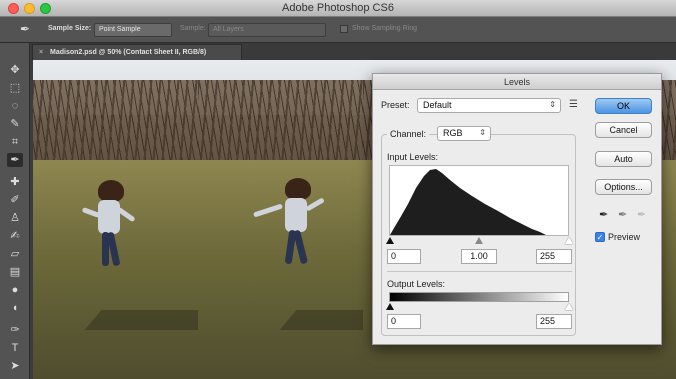 The image size is (676, 379). Describe the element at coordinates (437, 105) in the screenshot. I see `preset-value: Default` at that location.